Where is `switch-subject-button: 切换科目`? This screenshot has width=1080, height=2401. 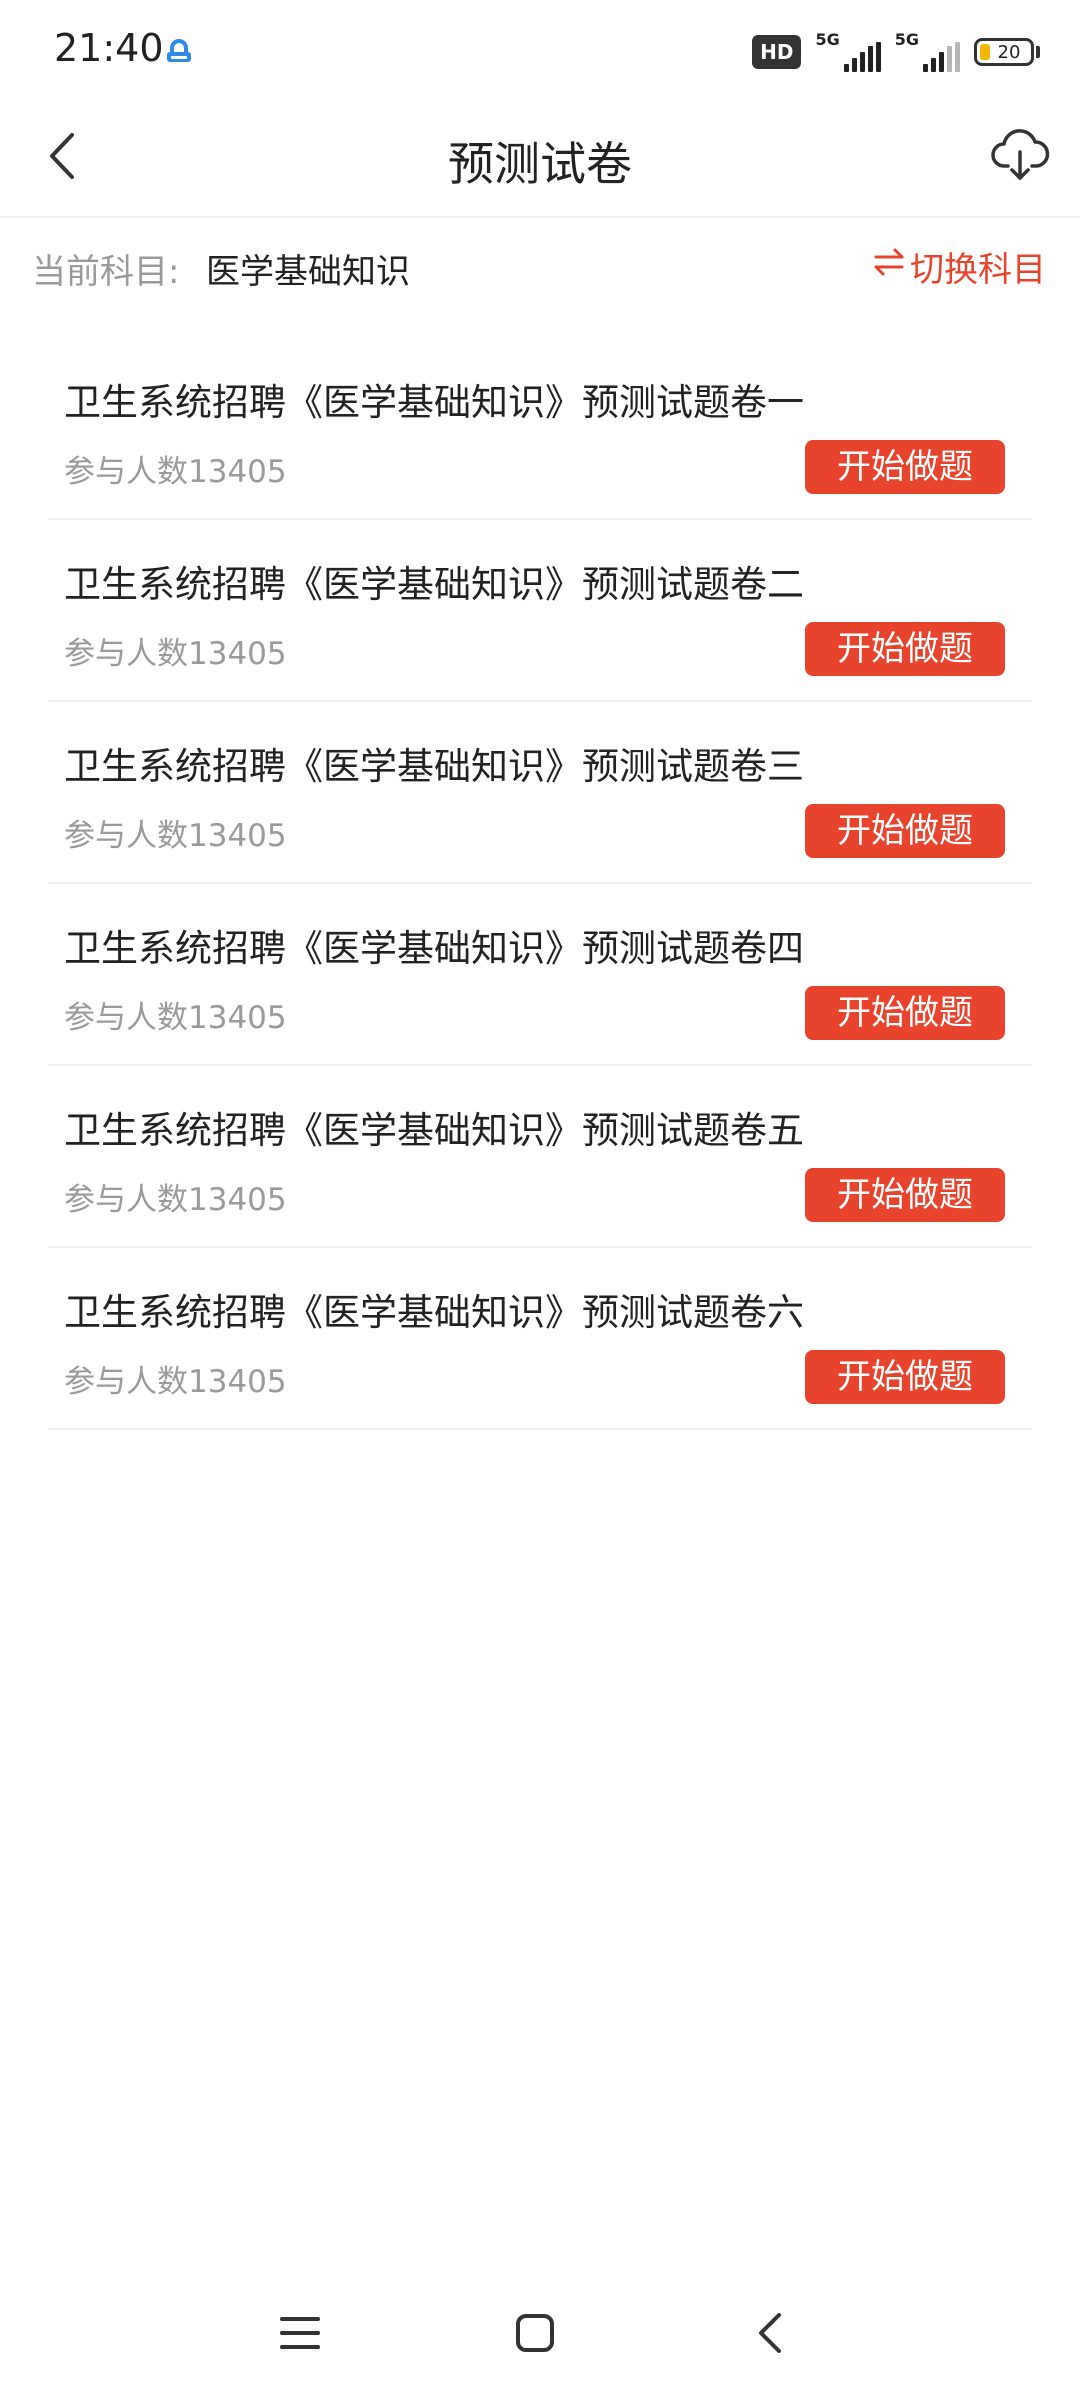
switch-subject-button: 切换科目 is located at coordinates (959, 266).